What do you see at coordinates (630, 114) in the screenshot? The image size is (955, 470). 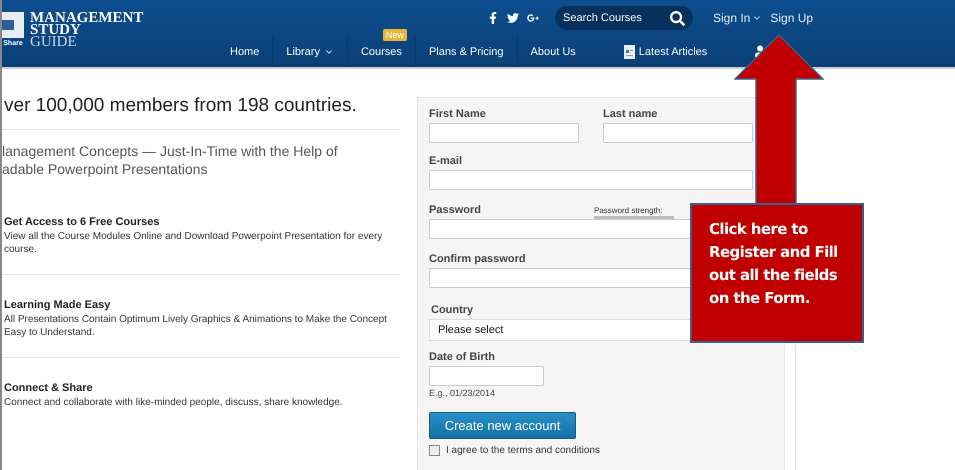 I see `field-label: Last name` at bounding box center [630, 114].